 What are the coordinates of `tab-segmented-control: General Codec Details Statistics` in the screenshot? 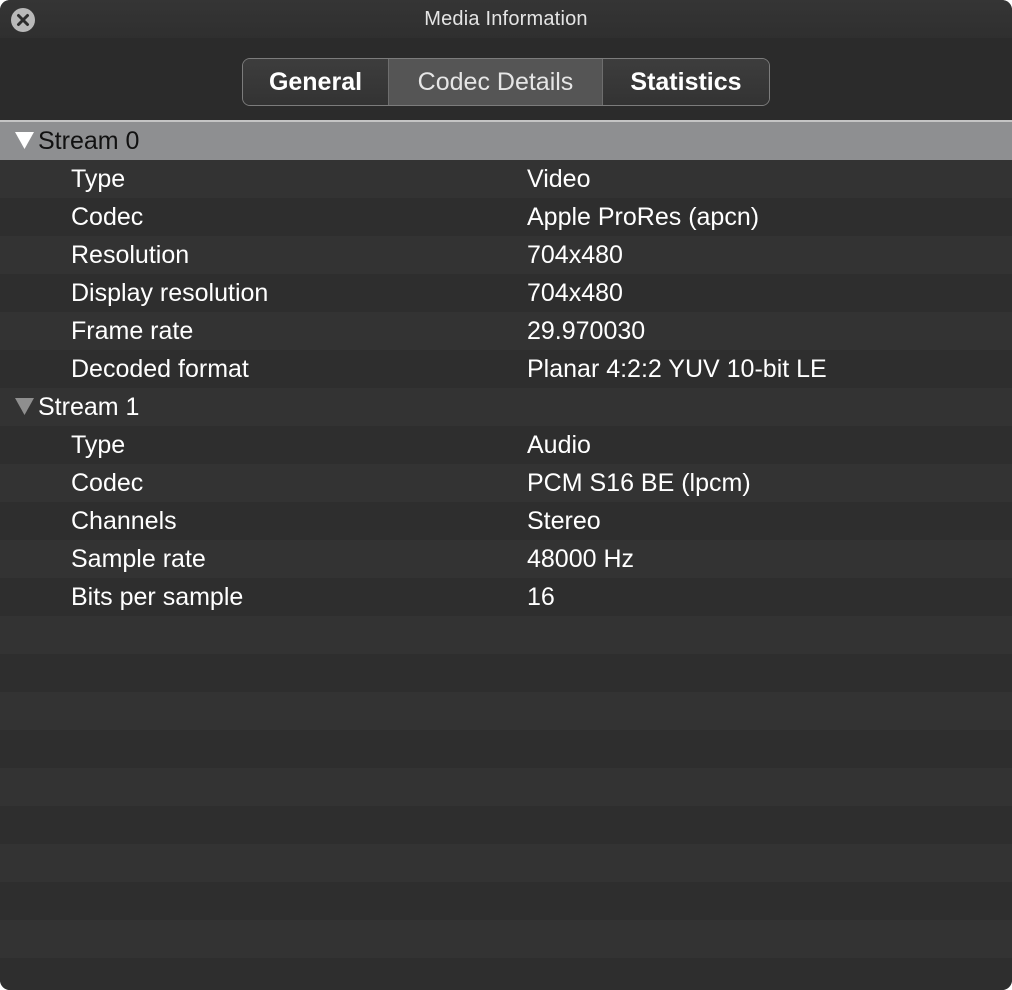 It's located at (506, 82).